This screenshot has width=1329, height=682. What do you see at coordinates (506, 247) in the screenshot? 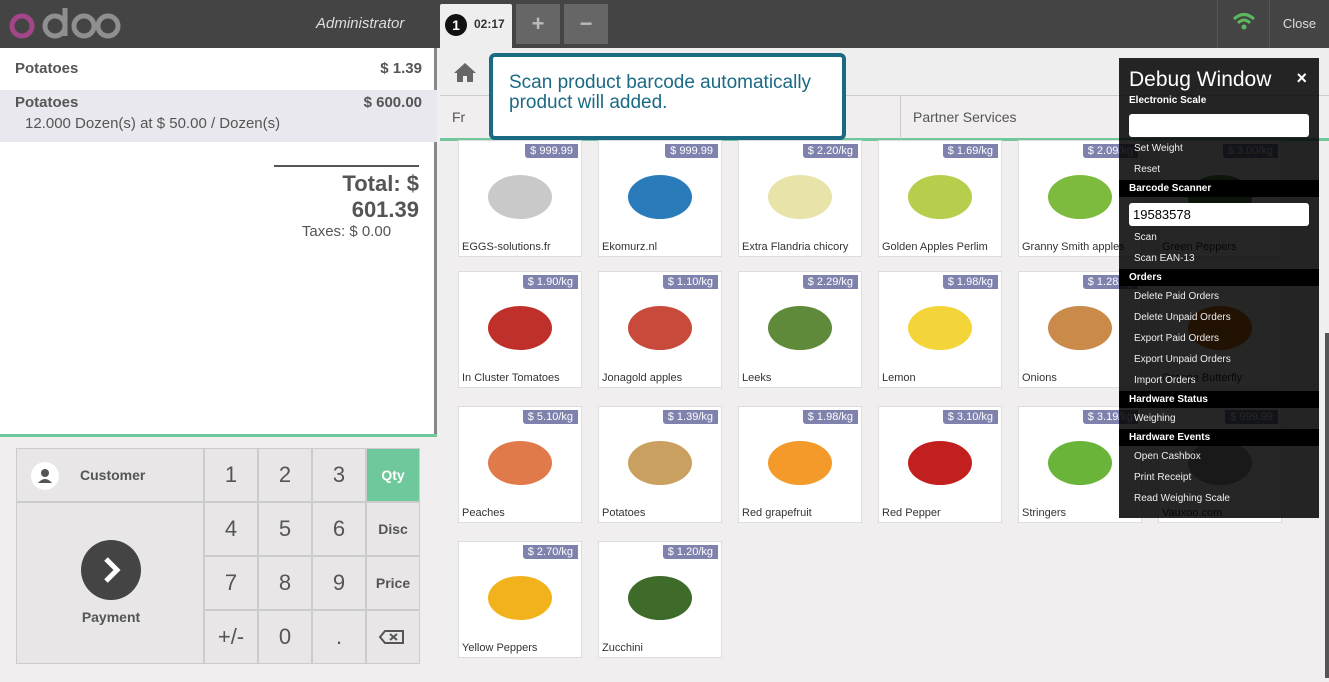
I see `product-name: EGGS-solutions.fr` at bounding box center [506, 247].